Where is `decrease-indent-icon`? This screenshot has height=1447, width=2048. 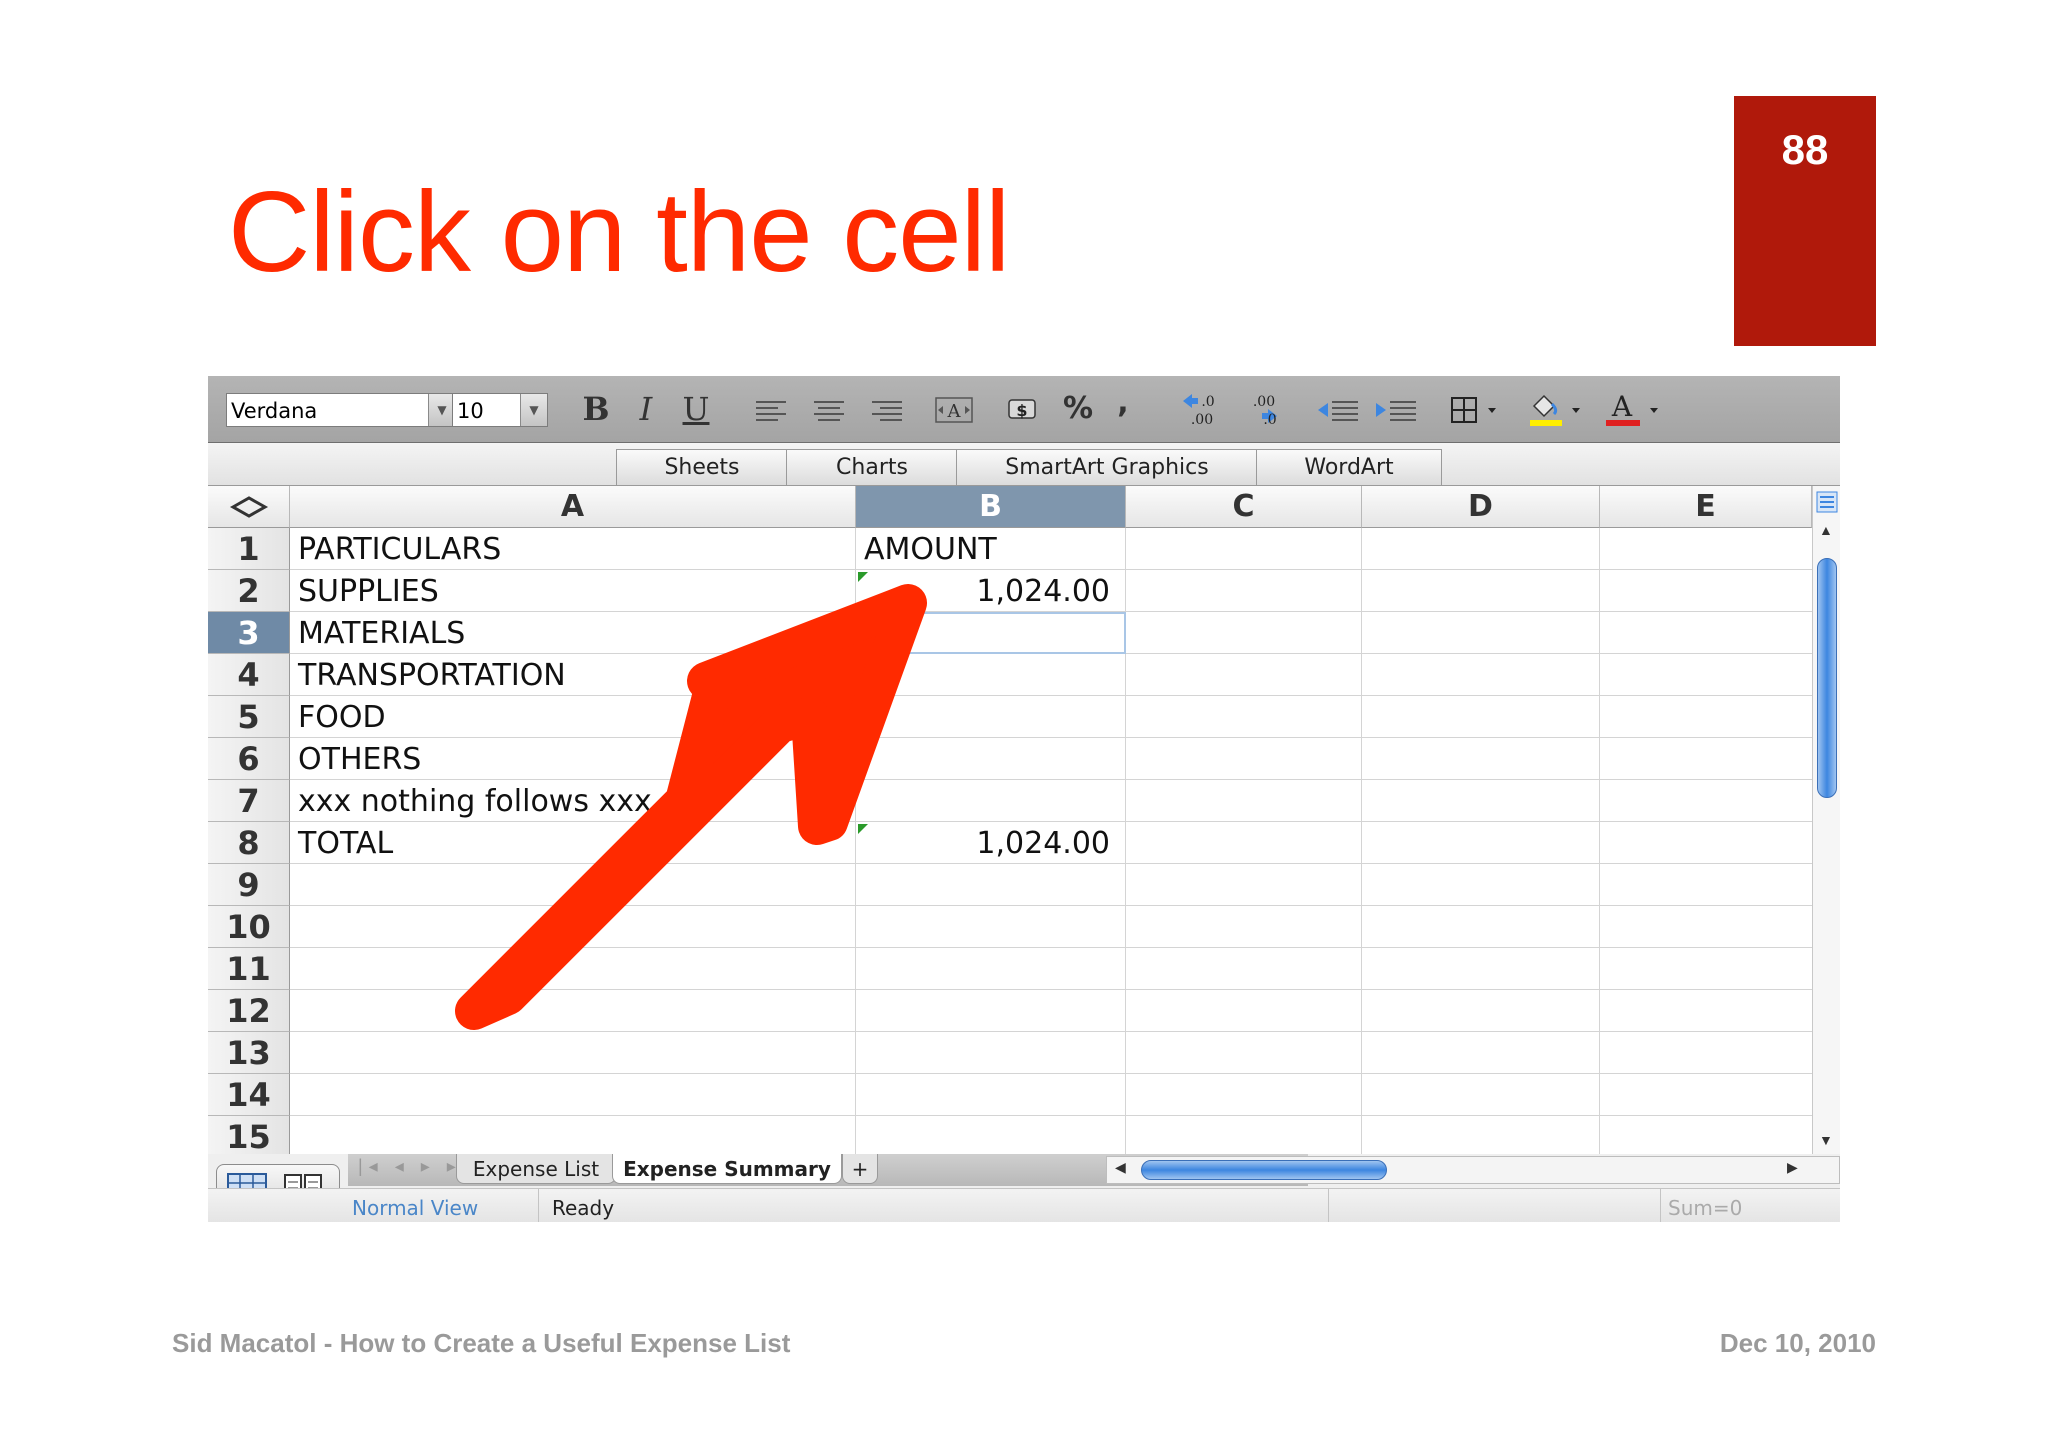
decrease-indent-icon is located at coordinates (1338, 410).